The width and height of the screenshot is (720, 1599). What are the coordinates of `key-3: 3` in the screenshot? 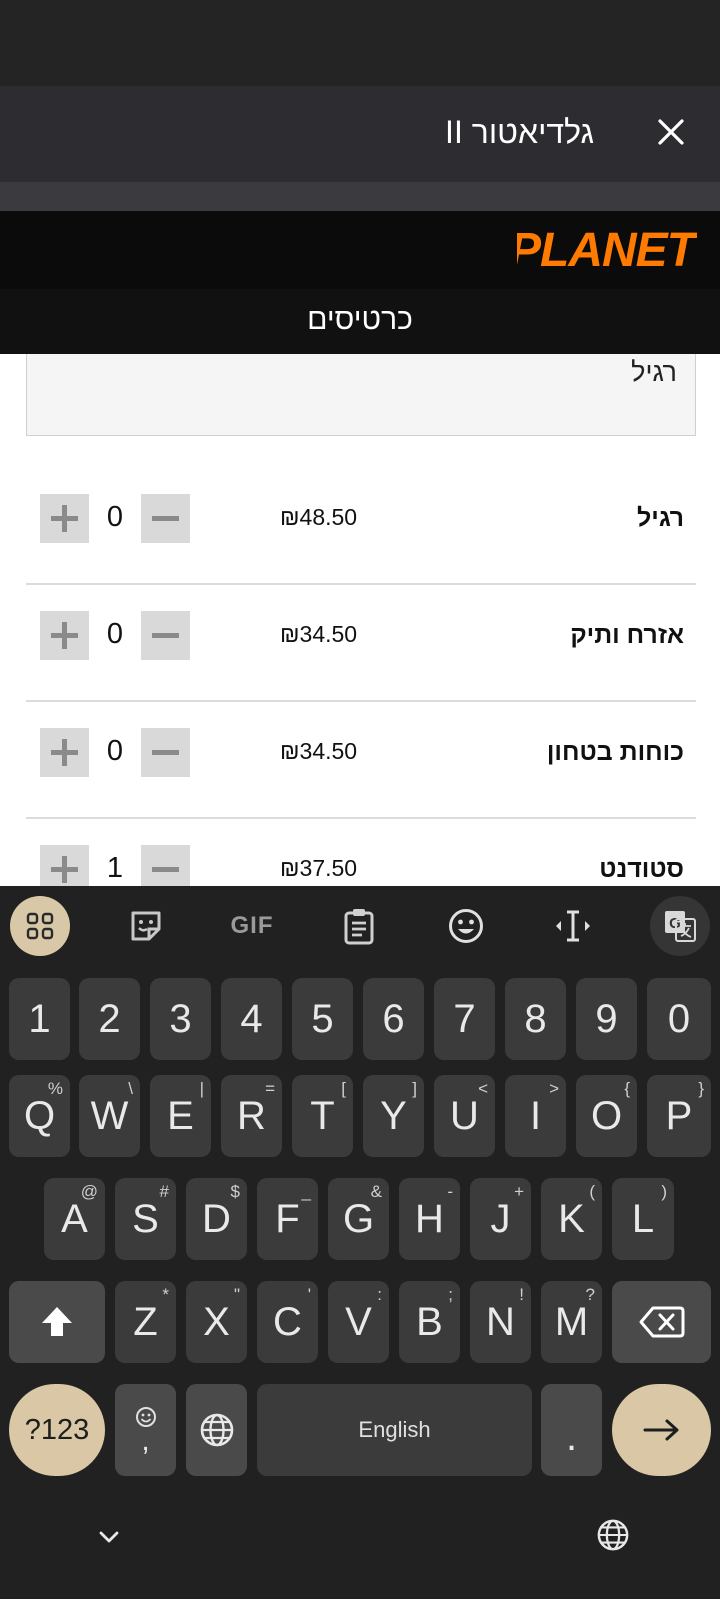 It's located at (180, 1019).